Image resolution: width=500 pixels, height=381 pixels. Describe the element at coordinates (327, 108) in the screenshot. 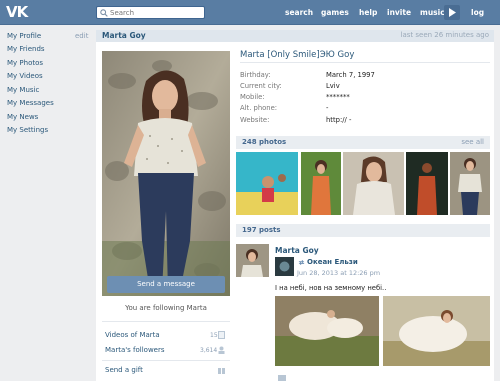

I see `alt-phone-value: -` at that location.